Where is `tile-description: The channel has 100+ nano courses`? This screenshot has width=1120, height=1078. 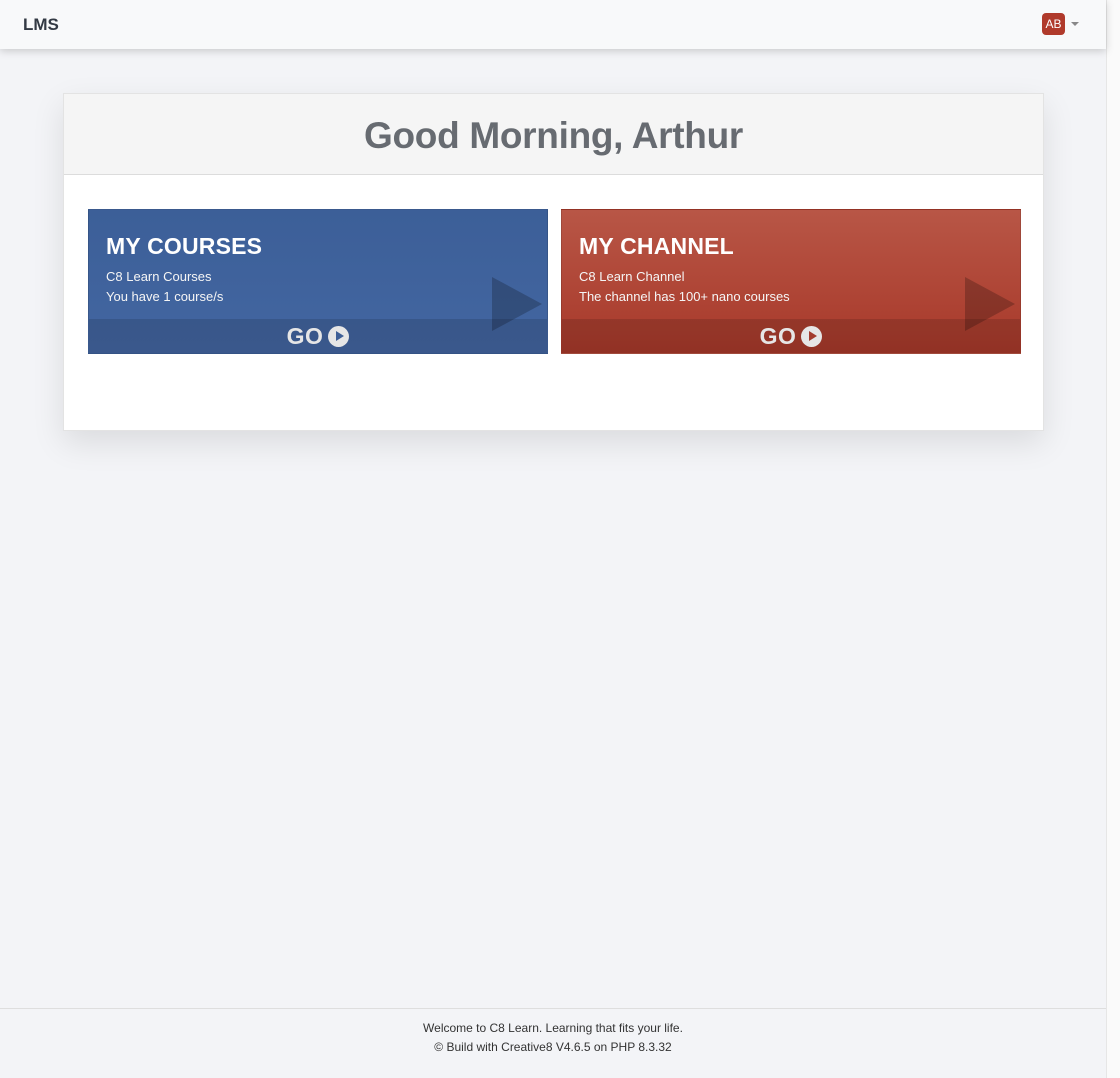
tile-description: The channel has 100+ nano courses is located at coordinates (684, 296).